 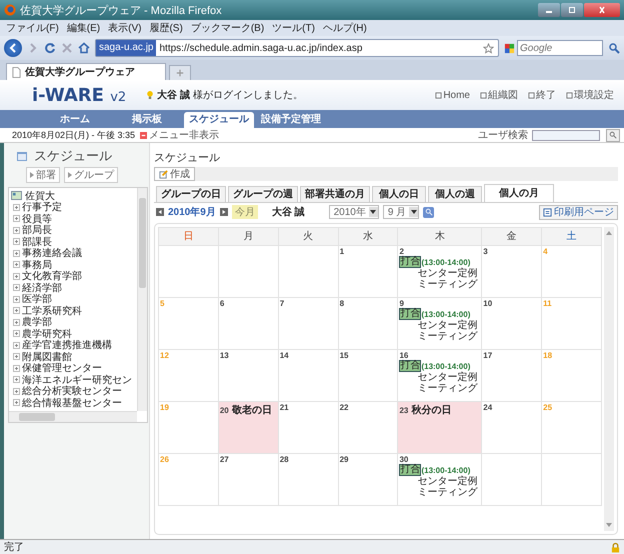 What do you see at coordinates (572, 10) in the screenshot?
I see `maximize-button` at bounding box center [572, 10].